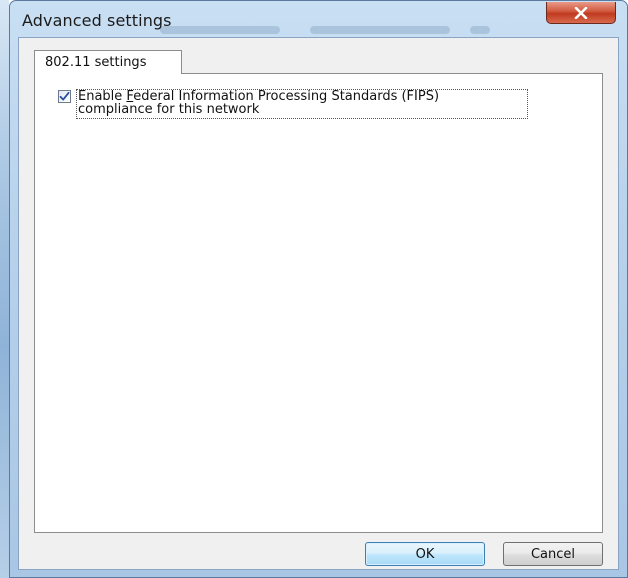  I want to click on tab-label: 802.11 settings, so click(96, 62).